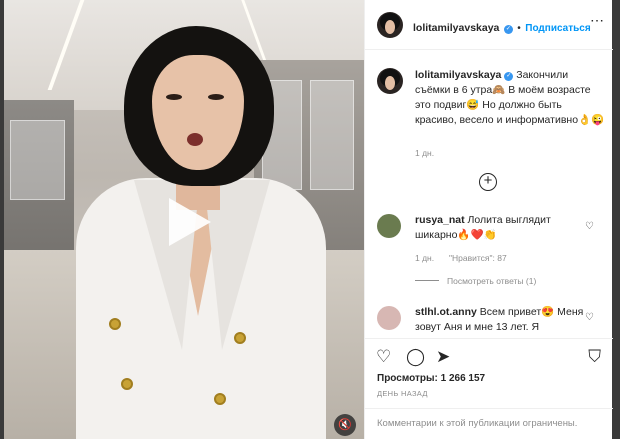  I want to click on mouth, so click(195, 139).